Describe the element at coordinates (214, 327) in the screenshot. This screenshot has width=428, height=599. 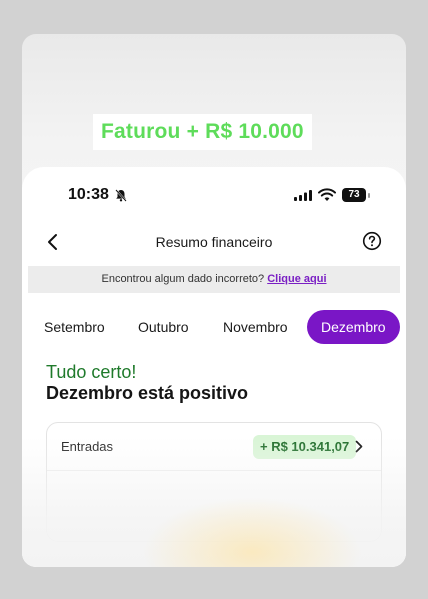
I see `month-tabs: Setembro Outubro Novembro Dezembro` at that location.